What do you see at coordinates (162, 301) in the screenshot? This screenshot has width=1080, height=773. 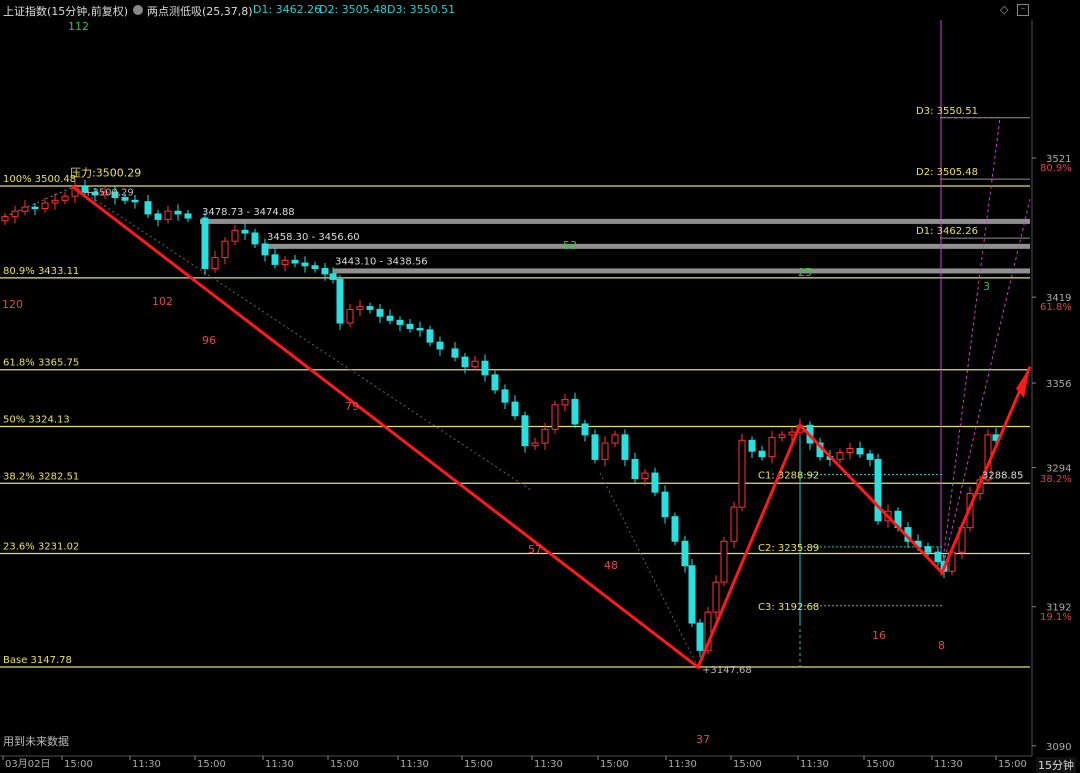 I see `wave-count-label: 102` at bounding box center [162, 301].